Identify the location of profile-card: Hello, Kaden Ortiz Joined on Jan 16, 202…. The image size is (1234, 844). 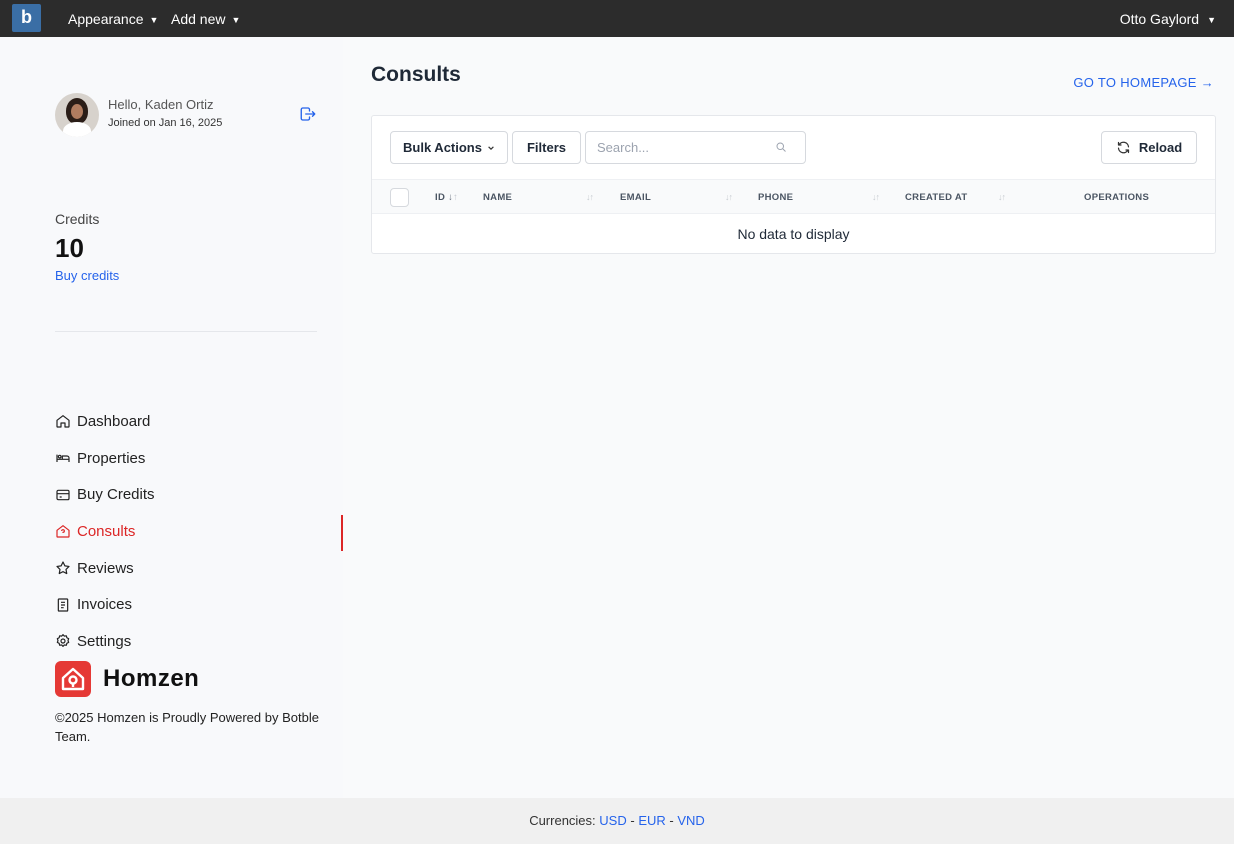
(186, 115).